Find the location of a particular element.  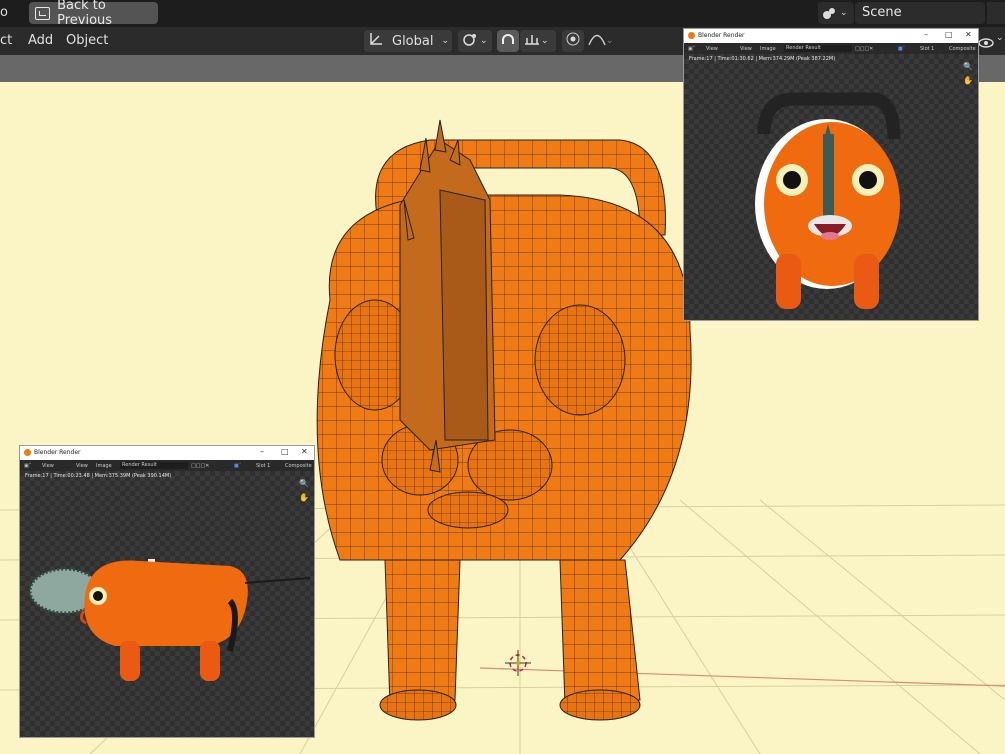

magnet-icon is located at coordinates (508, 41).